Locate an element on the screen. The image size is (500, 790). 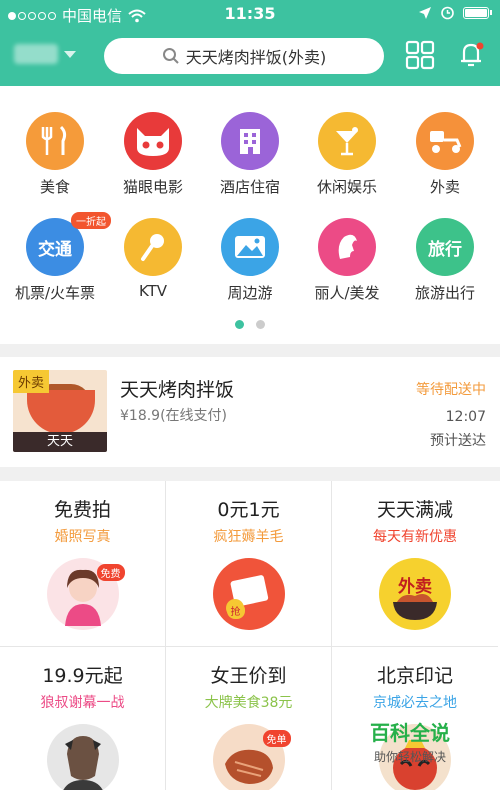
order-price: ¥18.9(在线支付) is located at coordinates (174, 416).